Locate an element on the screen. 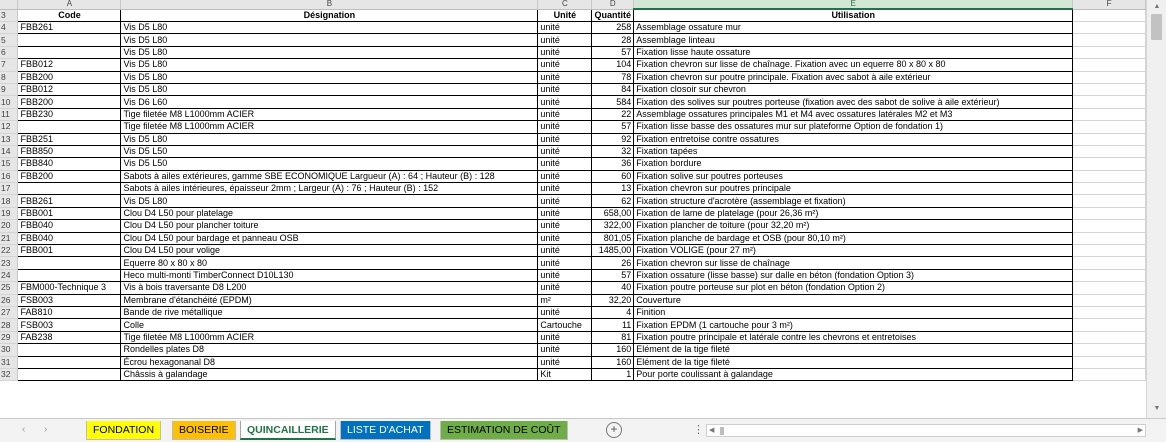 The height and width of the screenshot is (442, 1166). cell-code: FBB200 is located at coordinates (69, 77).